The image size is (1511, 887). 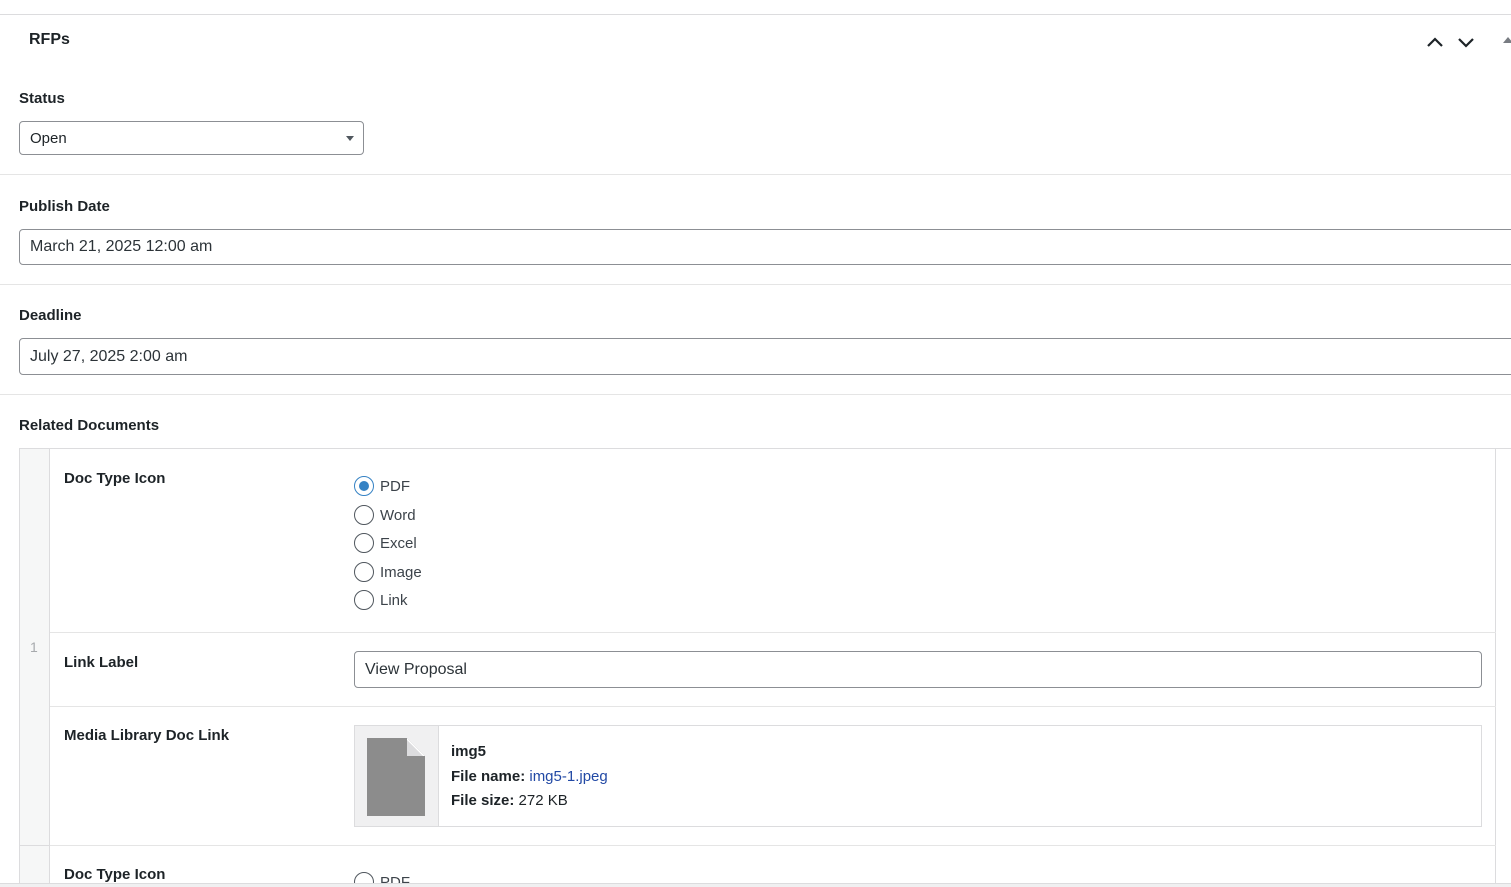 What do you see at coordinates (48, 138) in the screenshot?
I see `status-select-value: Open` at bounding box center [48, 138].